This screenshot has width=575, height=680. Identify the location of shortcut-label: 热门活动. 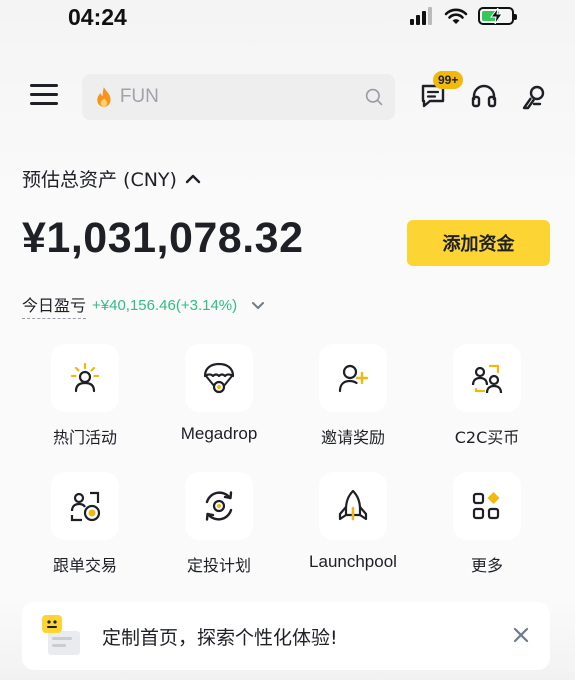
(84, 437).